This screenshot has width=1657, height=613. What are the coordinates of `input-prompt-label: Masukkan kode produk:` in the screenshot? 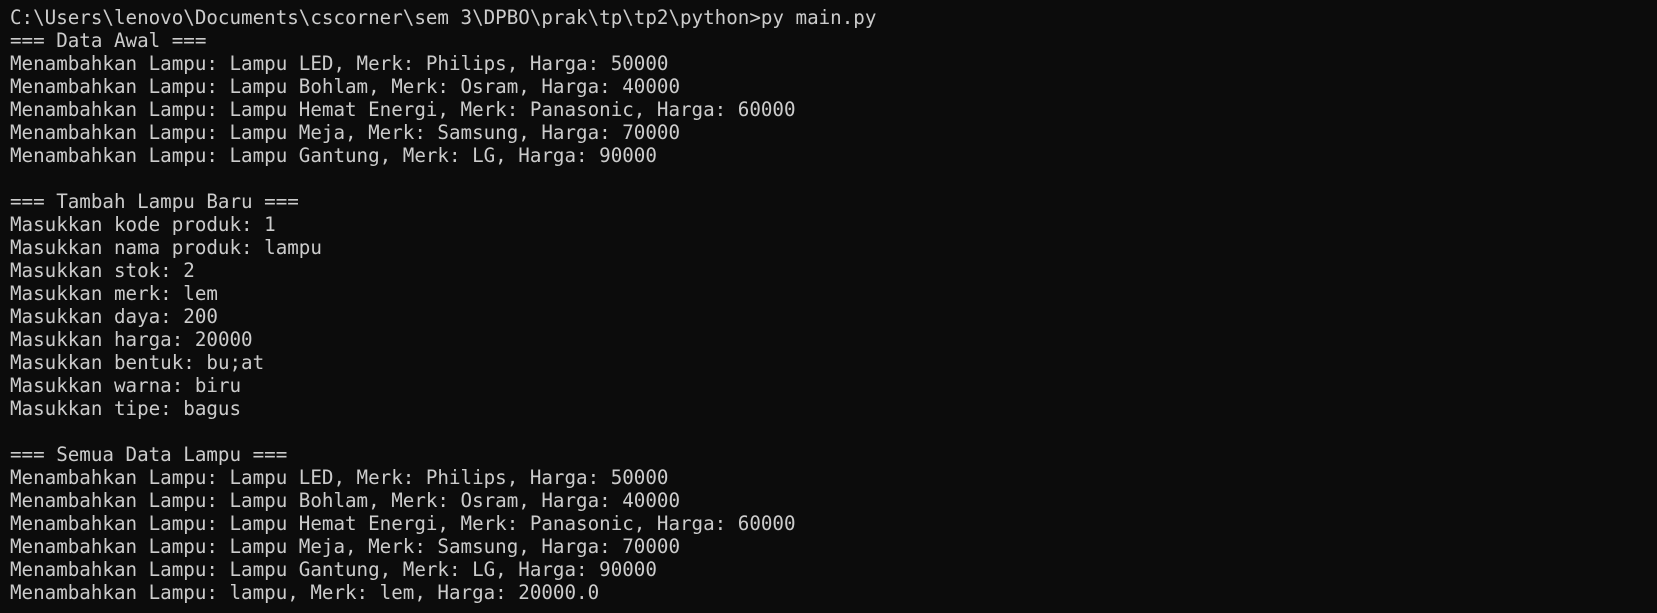 It's located at (137, 224).